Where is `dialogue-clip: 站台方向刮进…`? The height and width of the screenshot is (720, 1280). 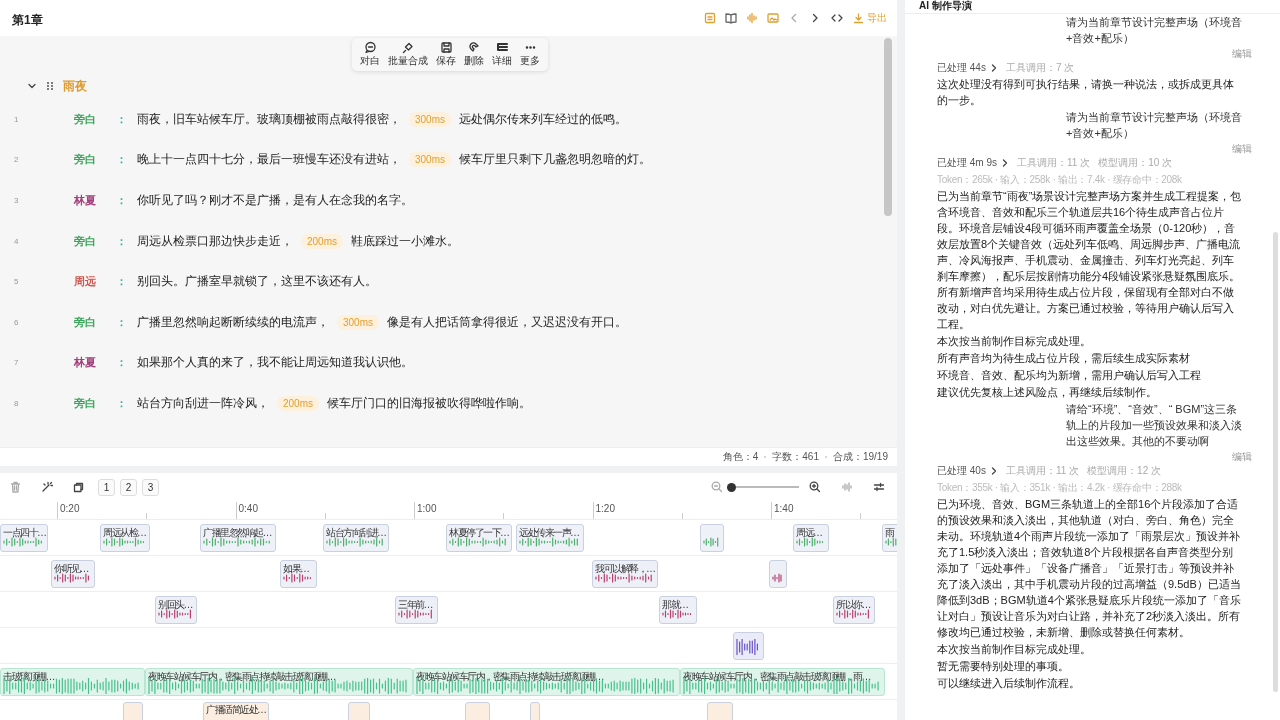
dialogue-clip: 站台方向刮进… is located at coordinates (356, 538).